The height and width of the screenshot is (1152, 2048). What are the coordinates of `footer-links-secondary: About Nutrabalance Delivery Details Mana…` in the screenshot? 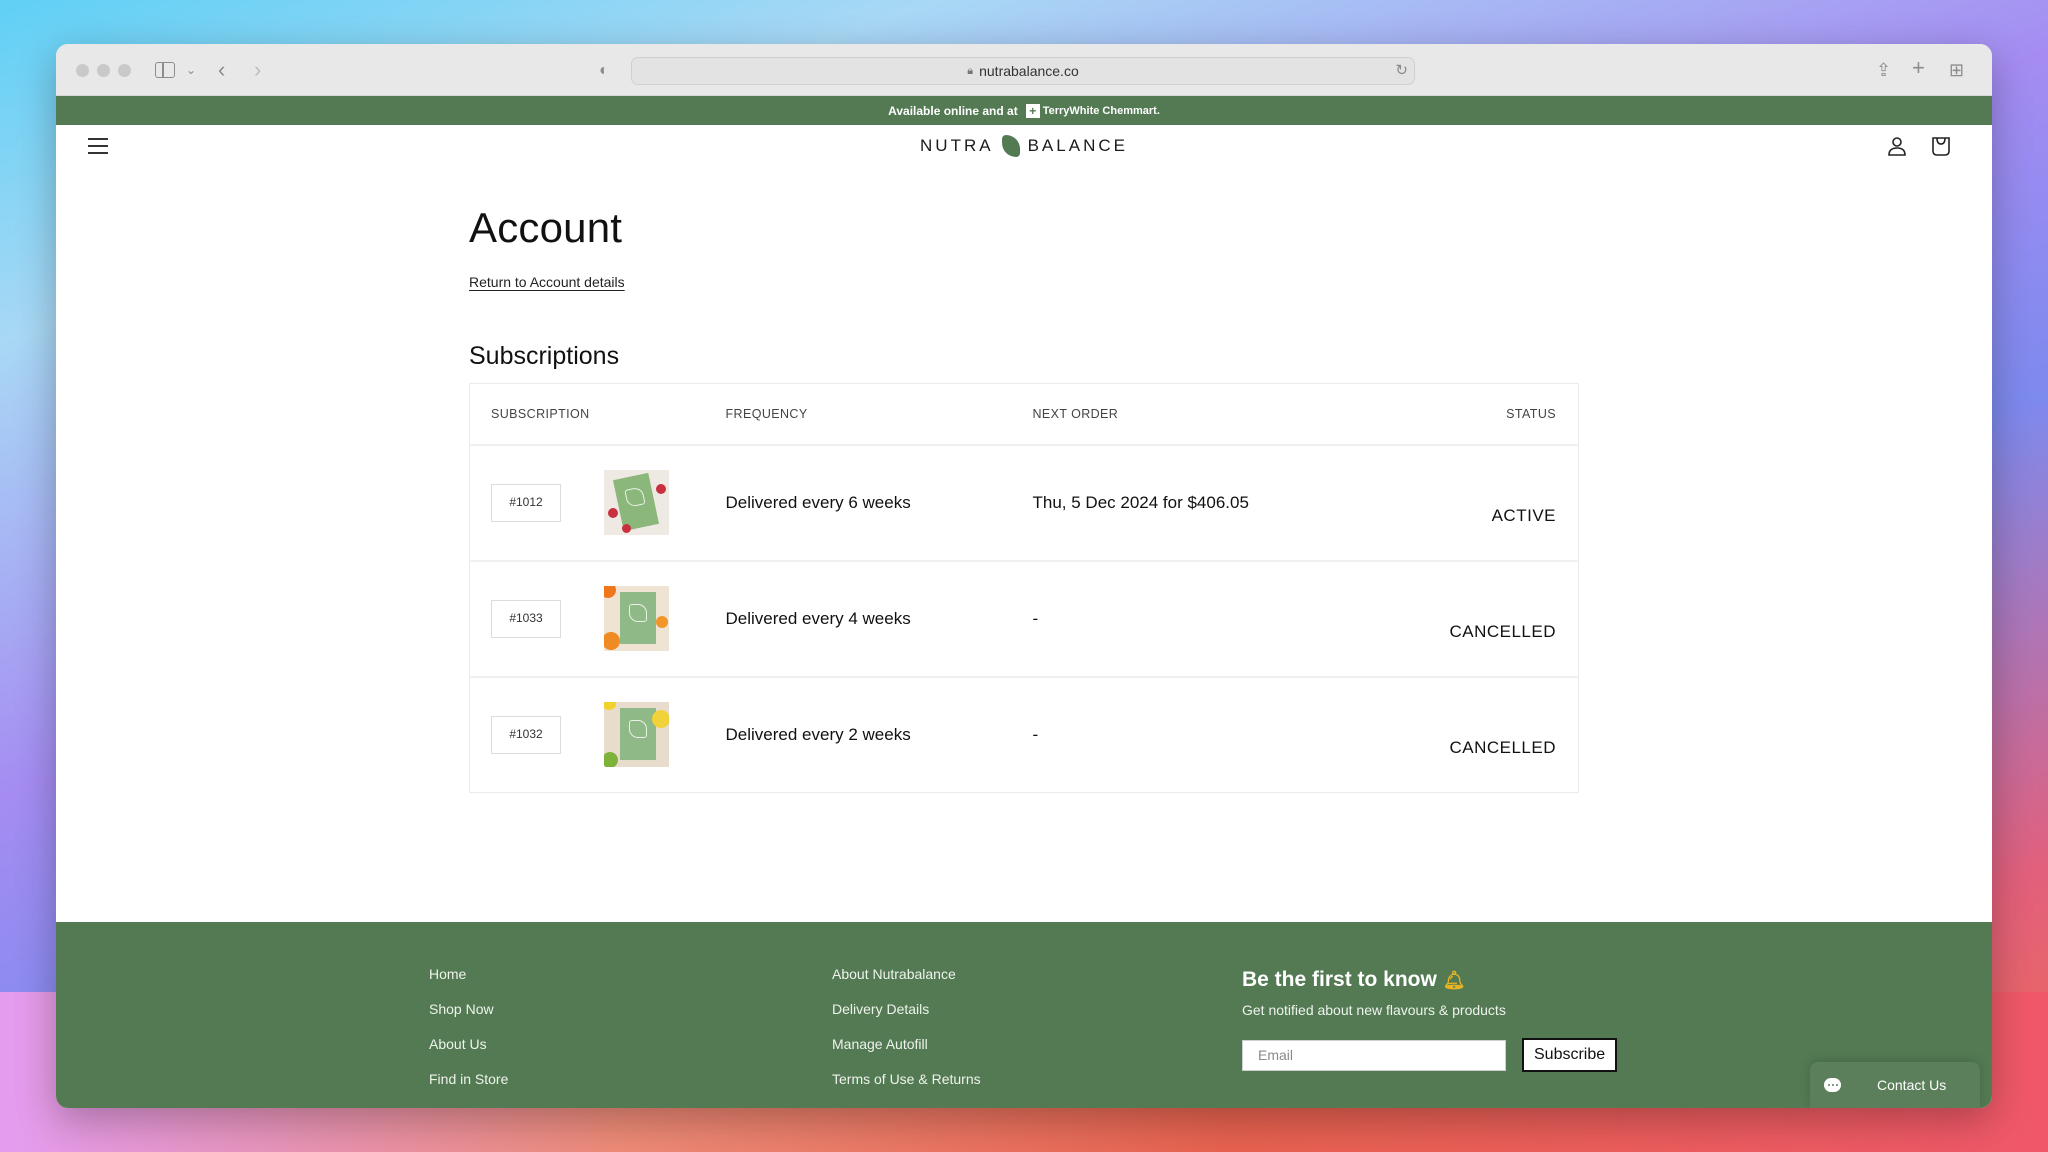 It's located at (906, 1027).